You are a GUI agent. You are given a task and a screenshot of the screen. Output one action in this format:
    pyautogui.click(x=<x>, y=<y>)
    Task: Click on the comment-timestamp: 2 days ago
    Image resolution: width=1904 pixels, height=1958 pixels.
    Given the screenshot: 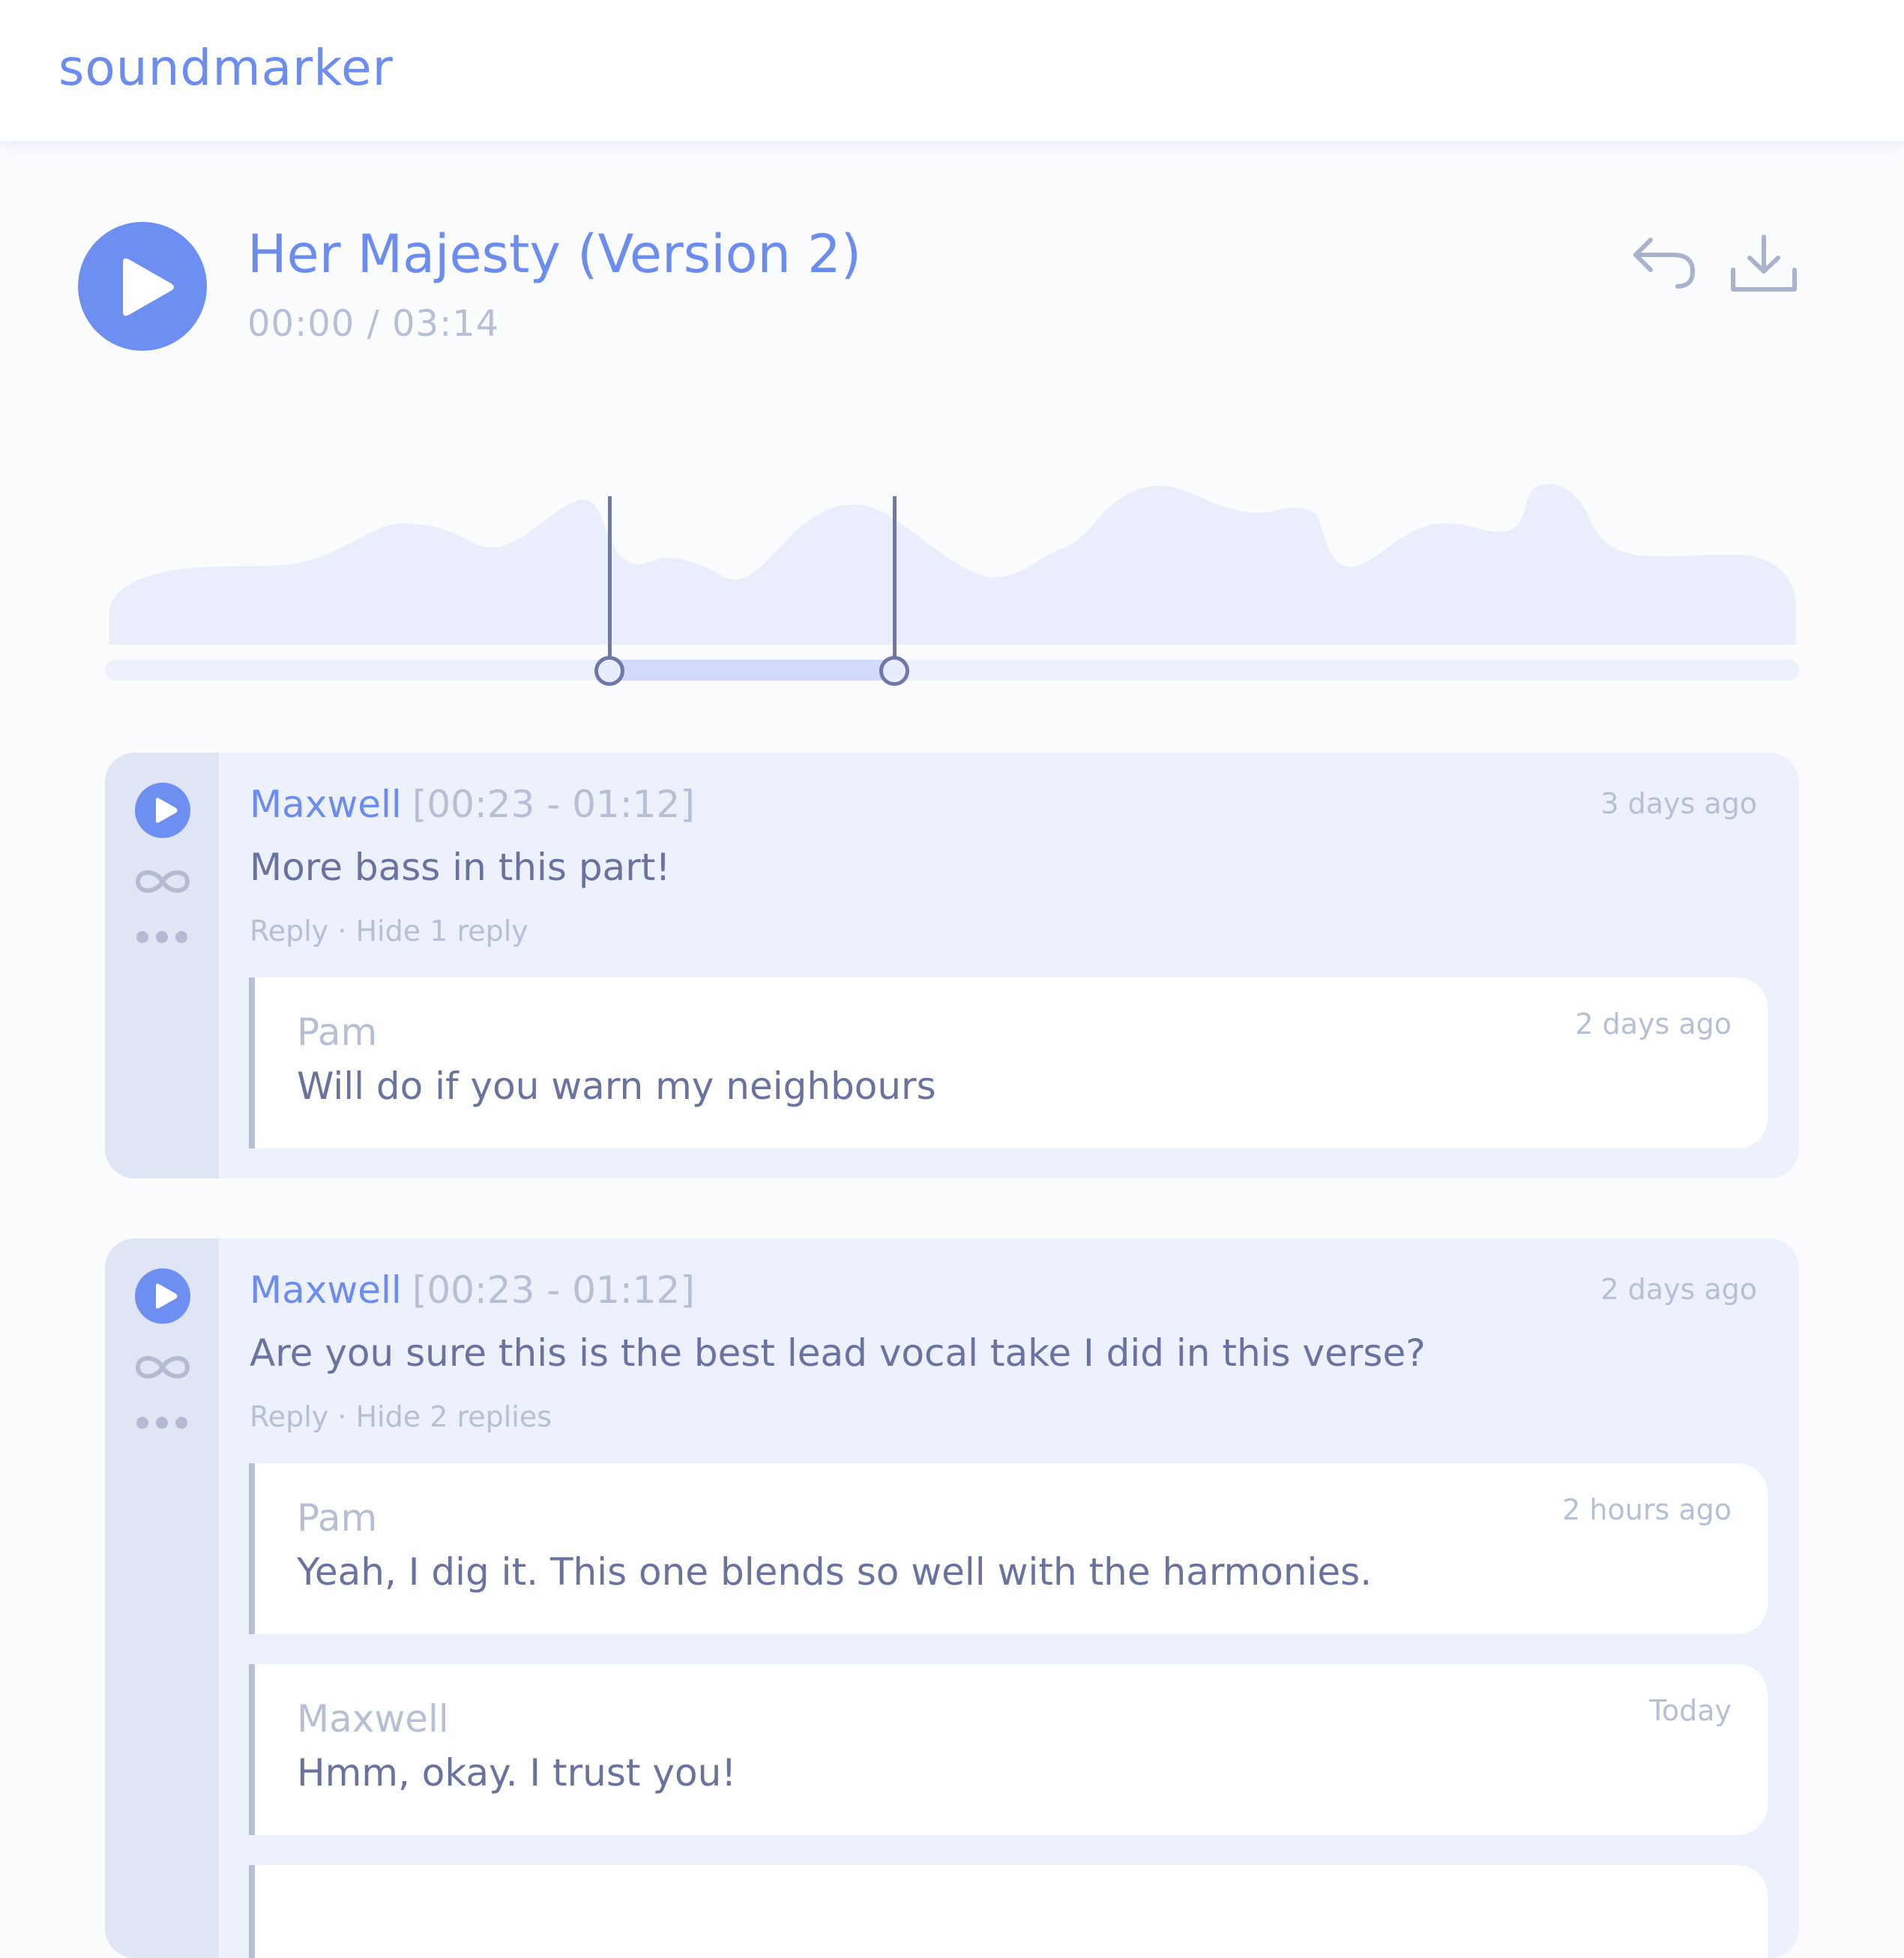 What is the action you would take?
    pyautogui.click(x=1678, y=1289)
    